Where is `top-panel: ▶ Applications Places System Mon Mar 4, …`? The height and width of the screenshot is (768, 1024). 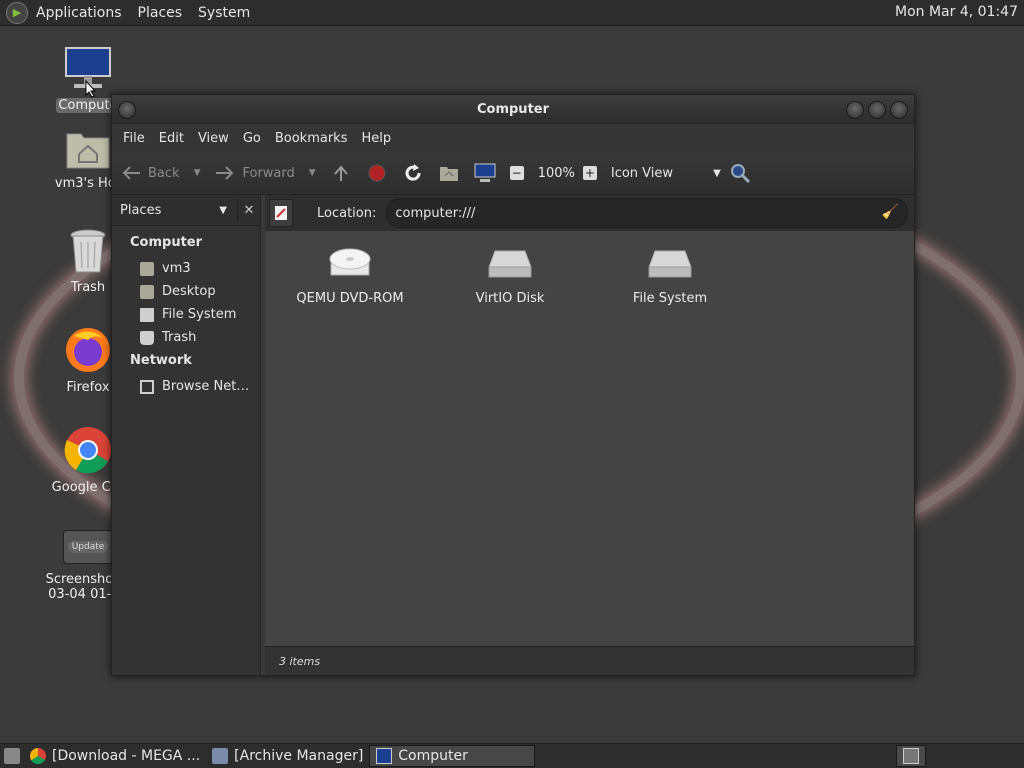
top-panel: ▶ Applications Places System Mon Mar 4, … is located at coordinates (512, 13).